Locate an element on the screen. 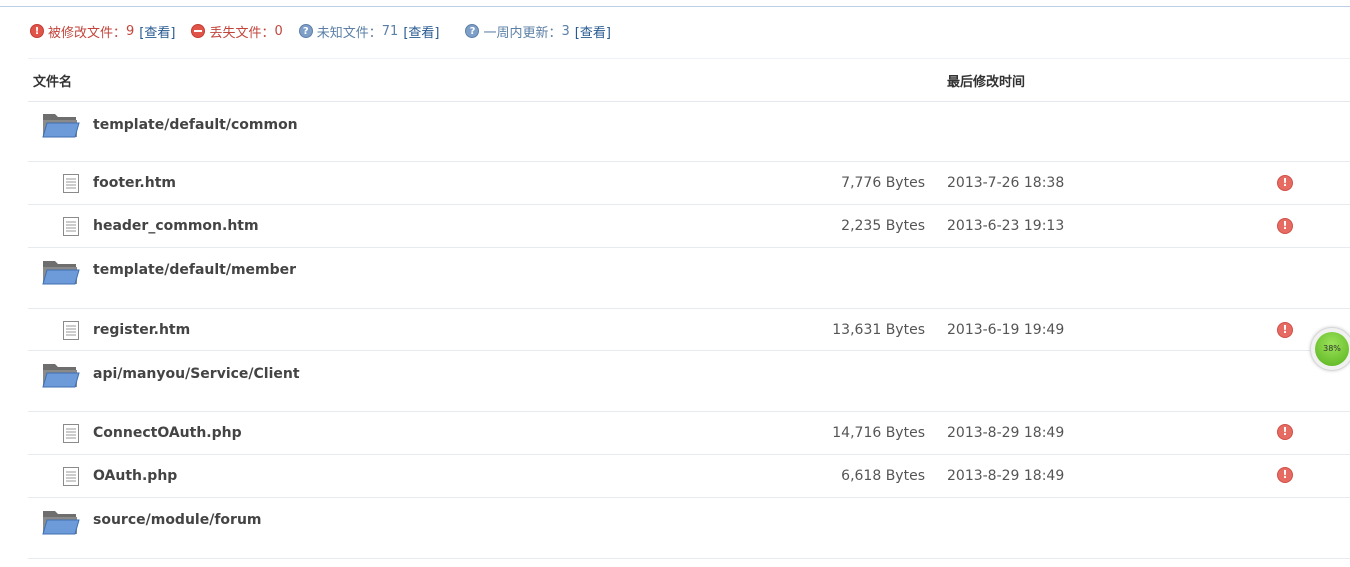 This screenshot has width=1350, height=567. file-name: register.htm is located at coordinates (141, 330).